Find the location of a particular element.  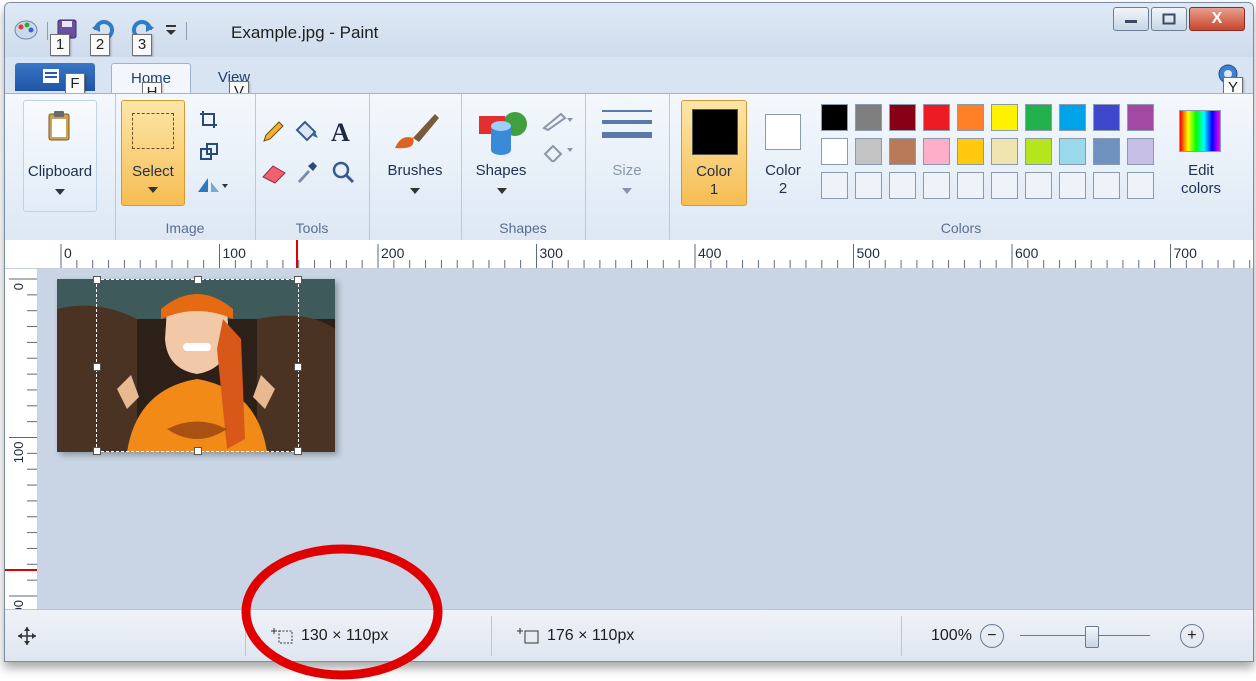

pencil-icon is located at coordinates (273, 132).